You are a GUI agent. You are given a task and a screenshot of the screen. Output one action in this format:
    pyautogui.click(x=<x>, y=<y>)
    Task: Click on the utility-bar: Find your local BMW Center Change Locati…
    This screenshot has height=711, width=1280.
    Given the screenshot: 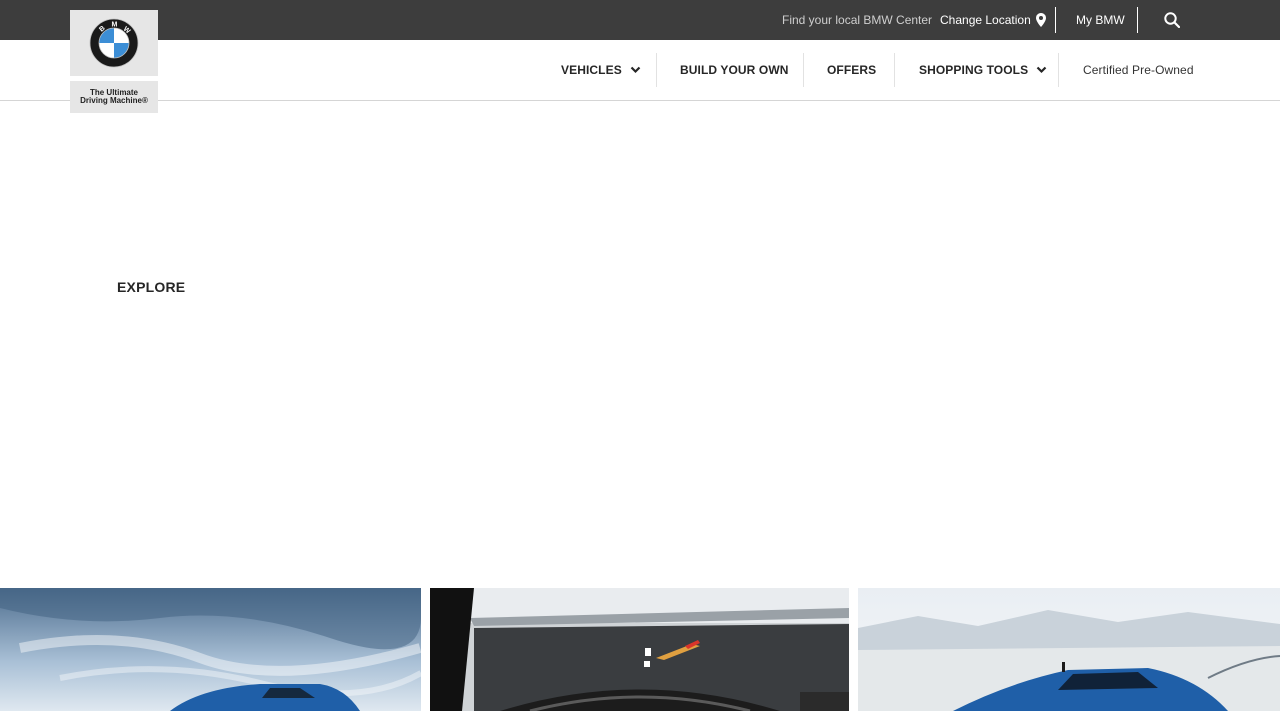 What is the action you would take?
    pyautogui.click(x=640, y=20)
    